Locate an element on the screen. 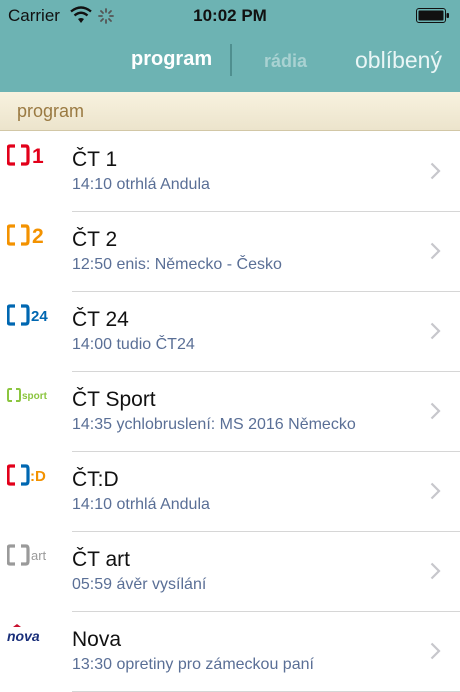 This screenshot has height=692, width=460. channel-name: ČT 24 is located at coordinates (100, 319).